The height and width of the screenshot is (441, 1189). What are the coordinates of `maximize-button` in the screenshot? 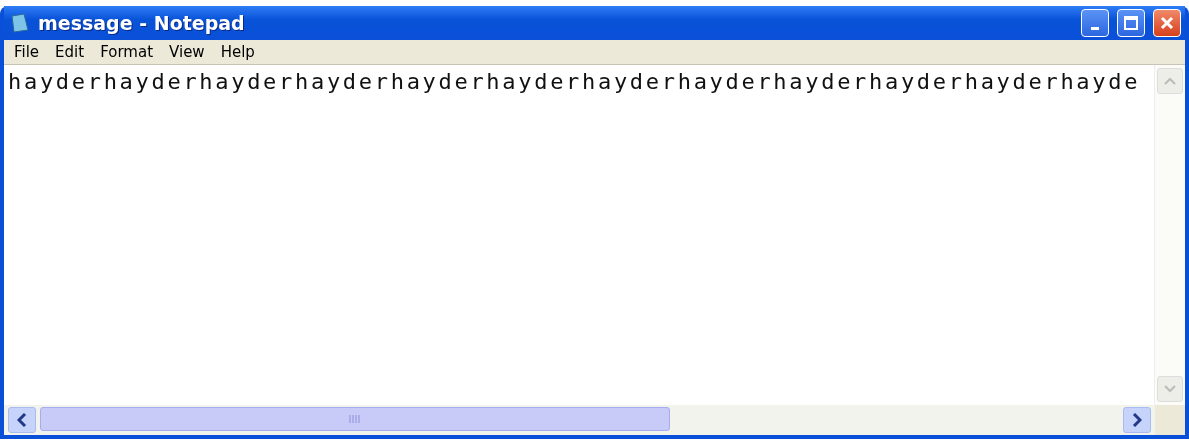 It's located at (1131, 23).